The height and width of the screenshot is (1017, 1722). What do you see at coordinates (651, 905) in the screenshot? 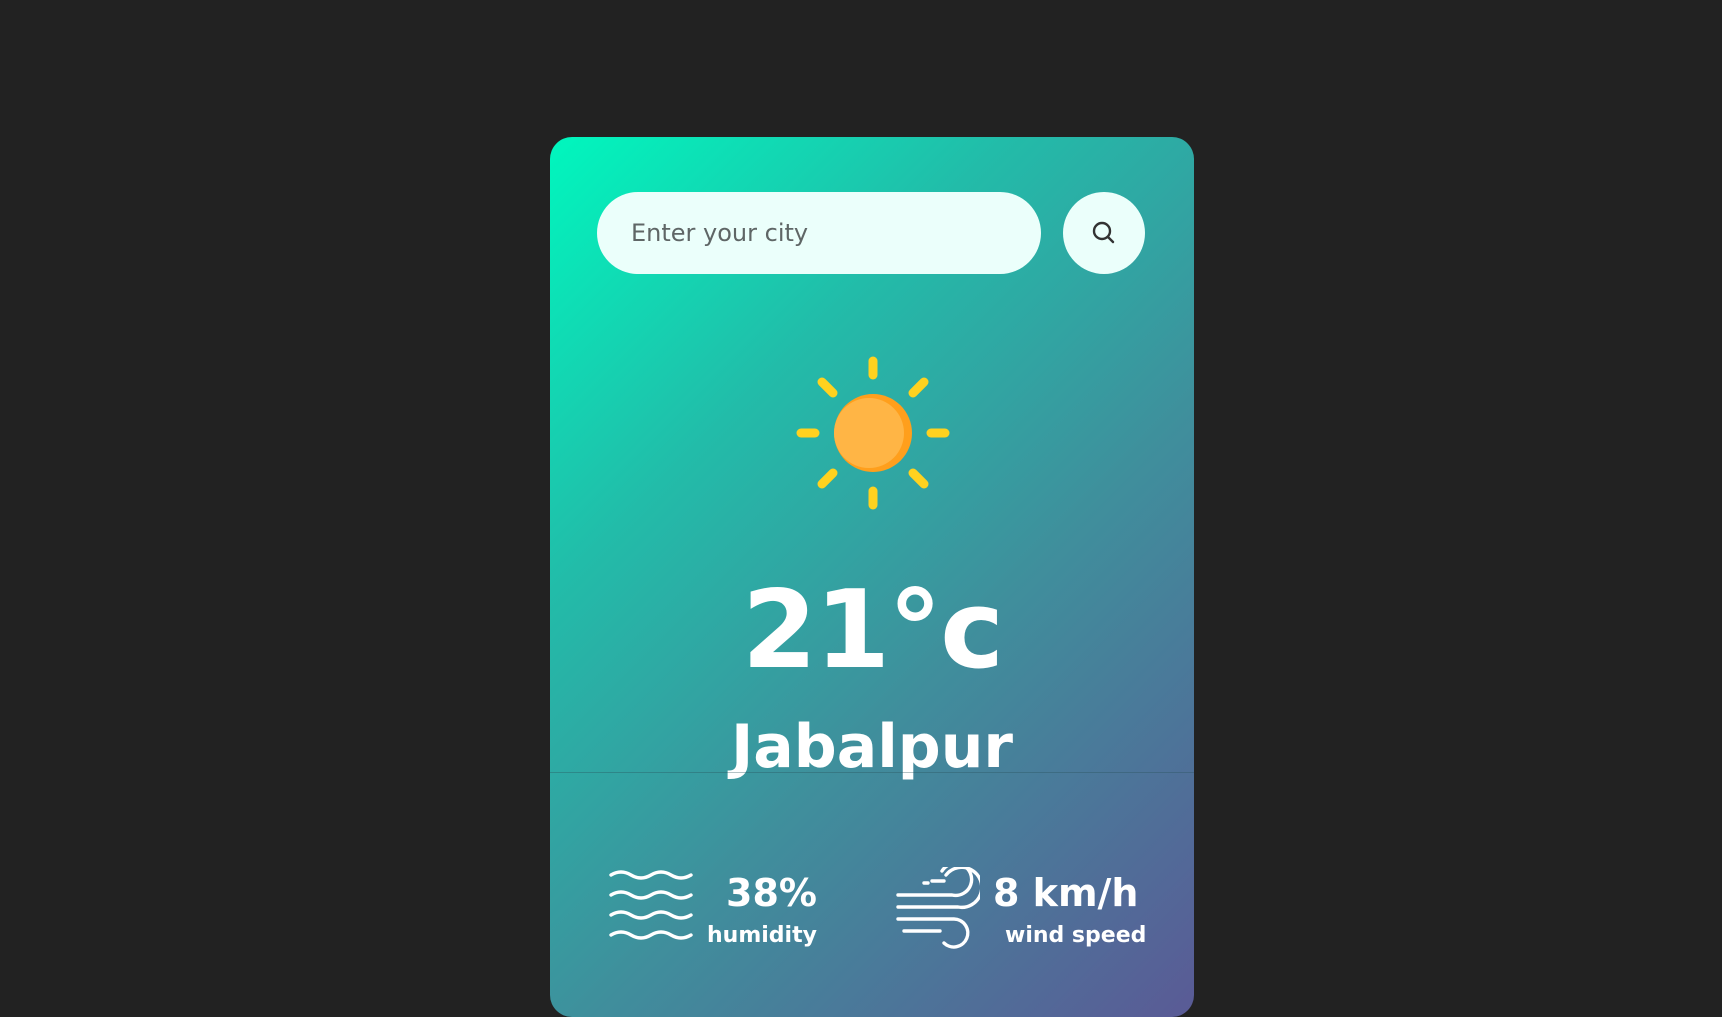
I see `humidity-waves-icon` at bounding box center [651, 905].